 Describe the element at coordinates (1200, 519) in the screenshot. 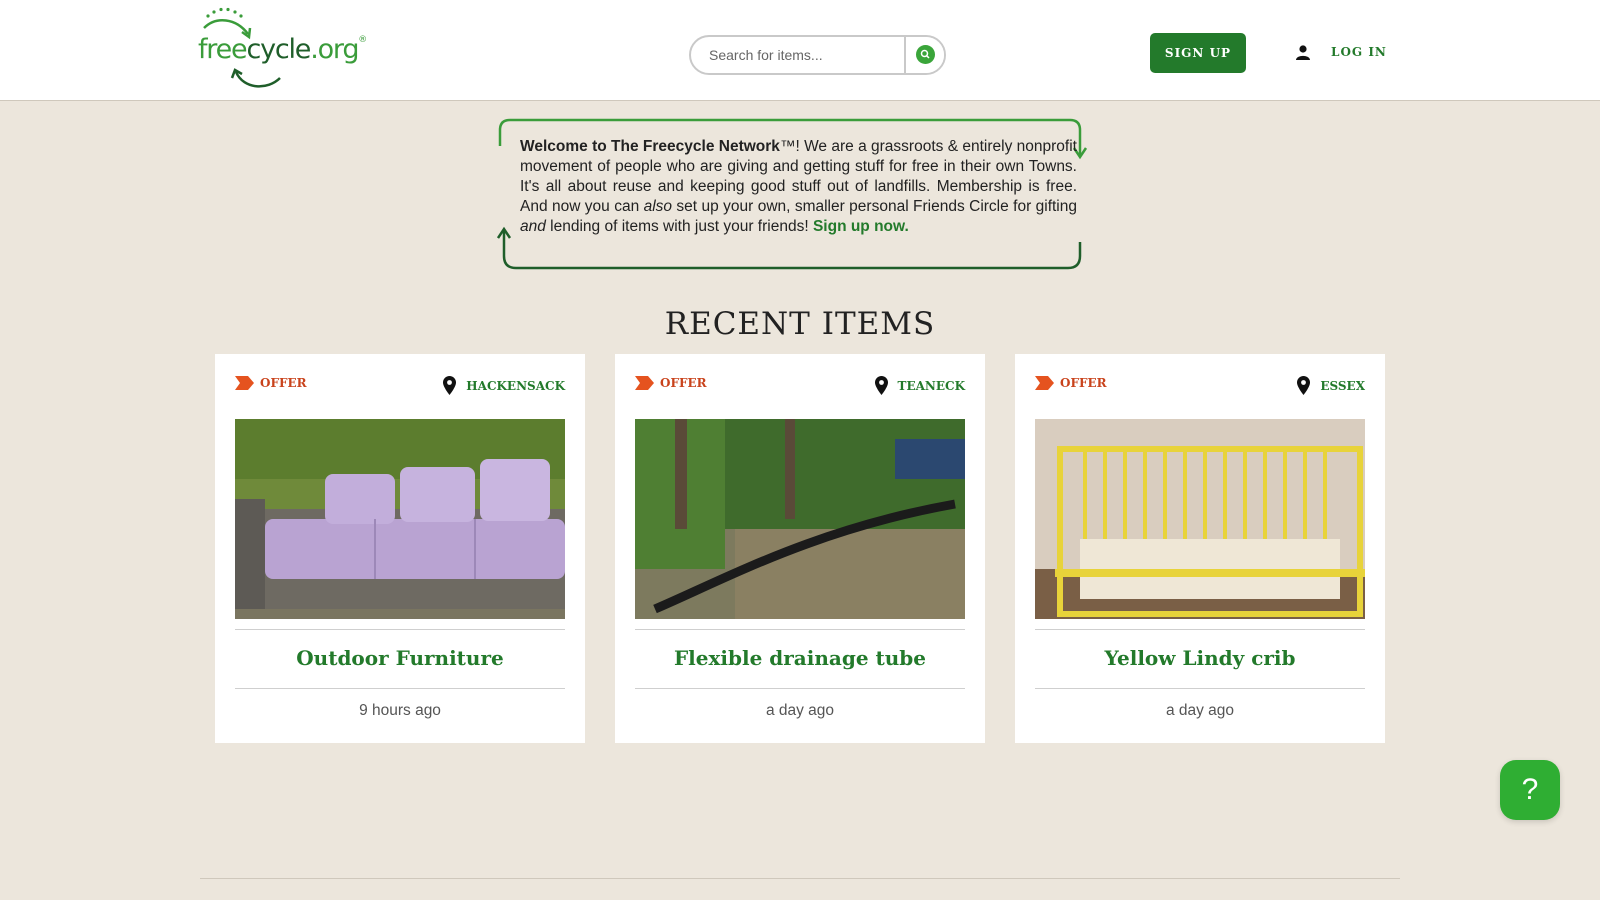

I see `yellow-crib-photo` at that location.